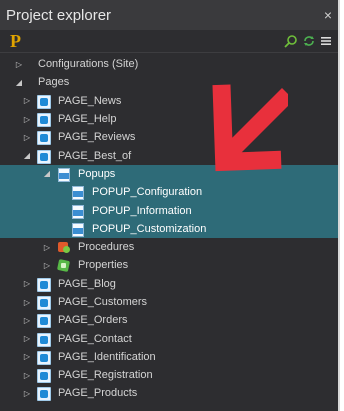 Image resolution: width=344 pixels, height=411 pixels. I want to click on tree-row: ▷ PAGE_News, so click(169, 101).